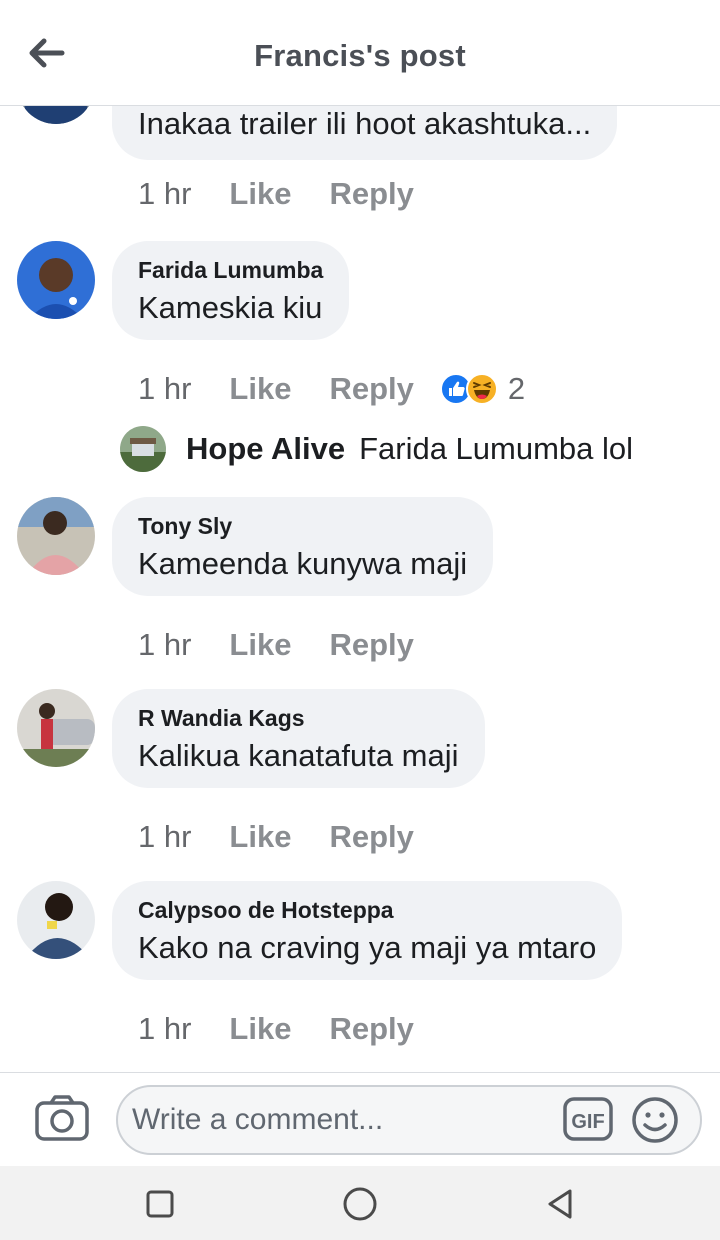 Image resolution: width=720 pixels, height=1240 pixels. Describe the element at coordinates (143, 449) in the screenshot. I see `reply-avatar` at that location.